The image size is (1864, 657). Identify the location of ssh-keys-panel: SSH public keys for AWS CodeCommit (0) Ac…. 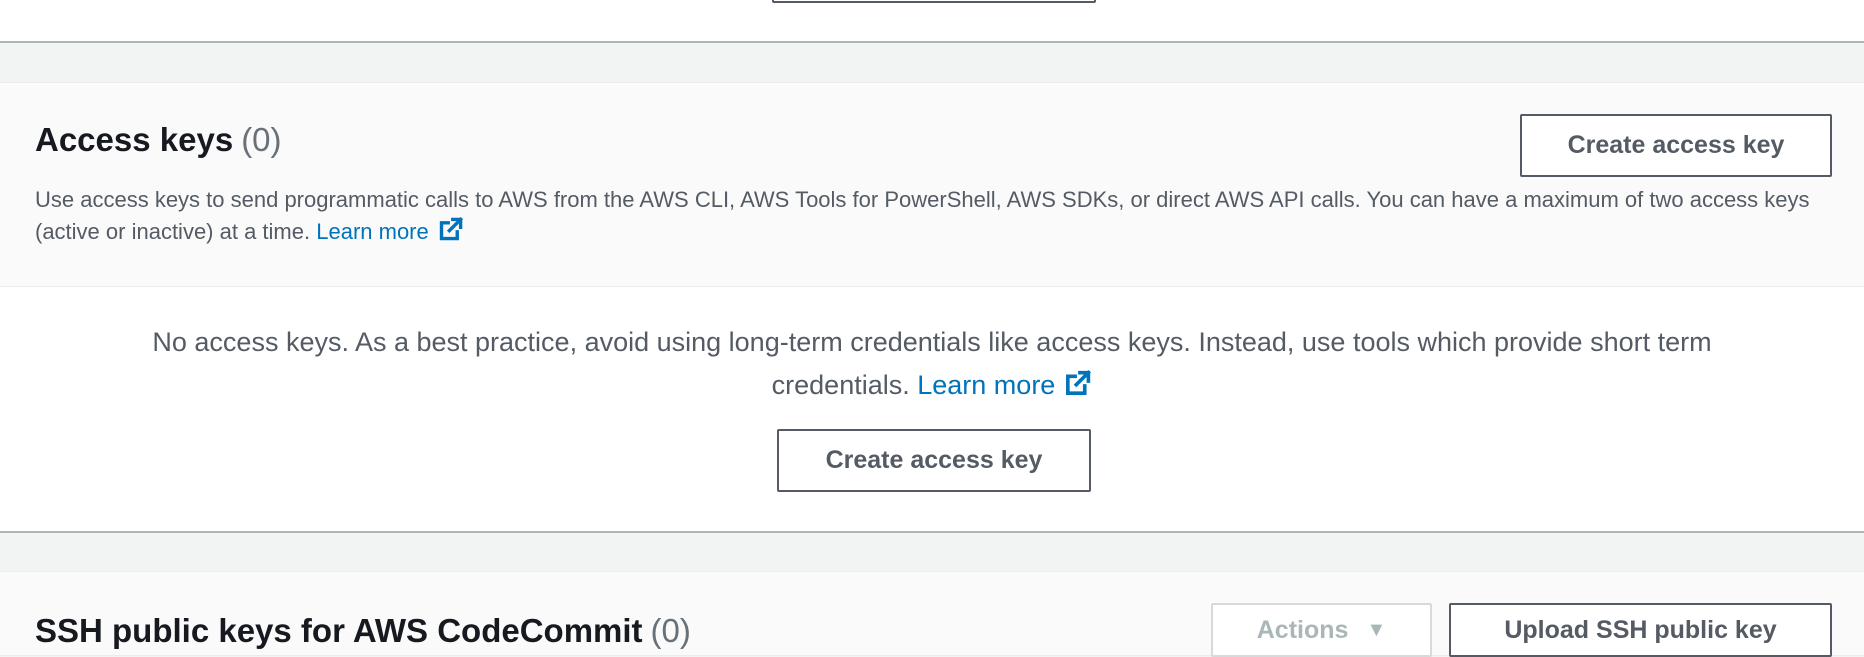
(932, 614).